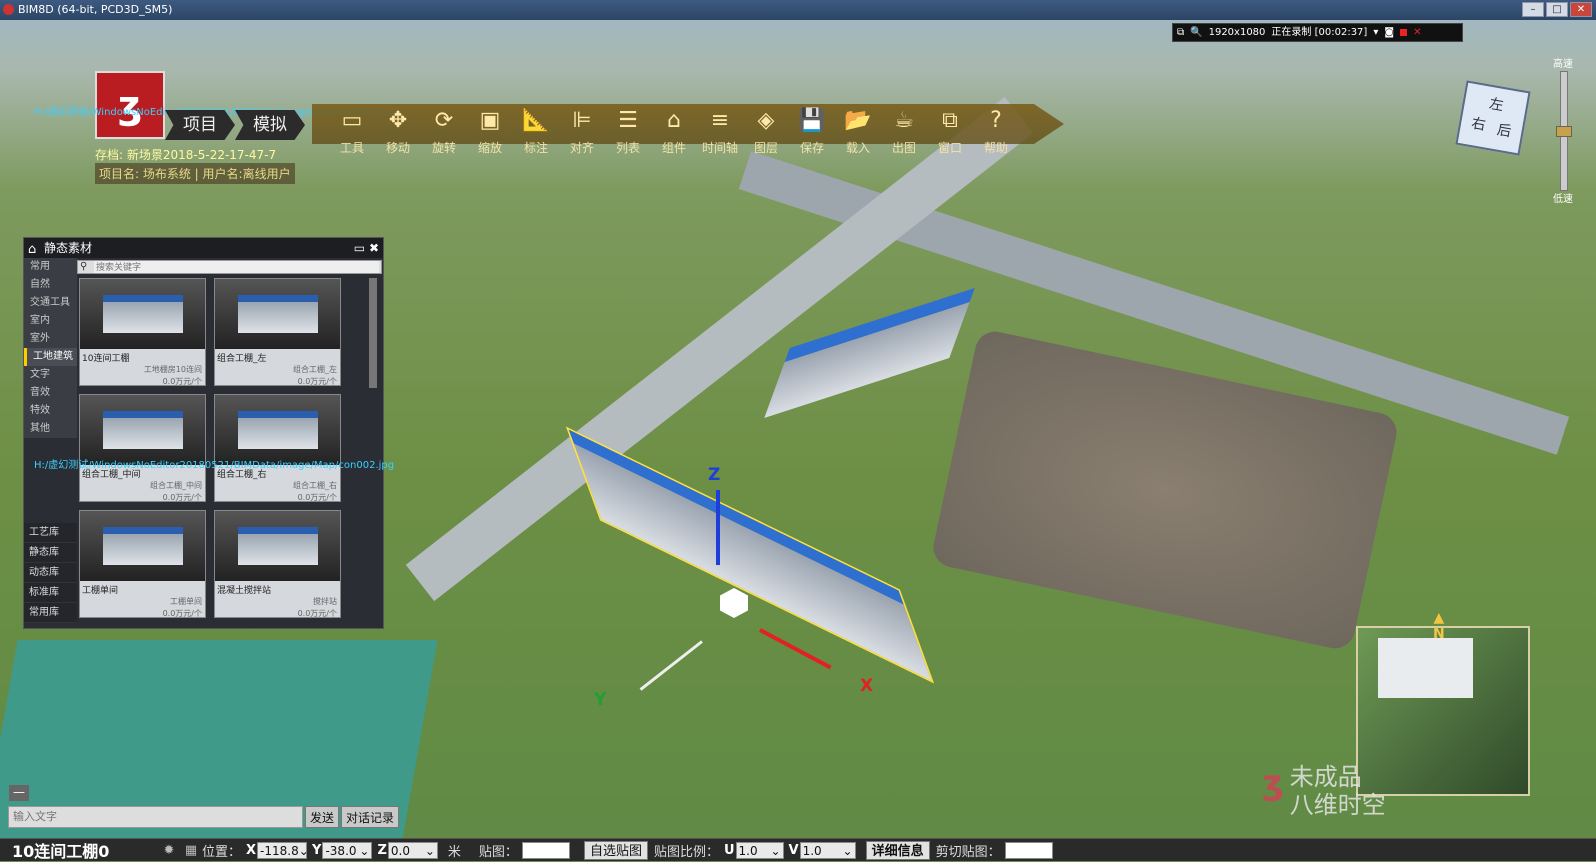 The height and width of the screenshot is (862, 1596). I want to click on u-axis-label: U, so click(729, 850).